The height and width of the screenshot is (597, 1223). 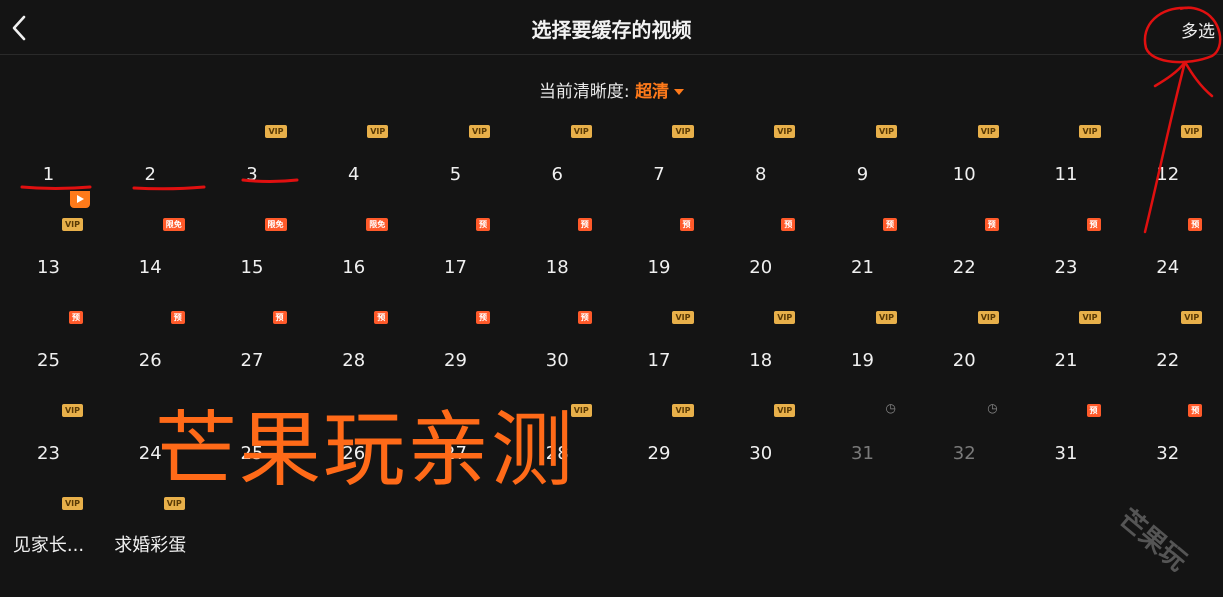 I want to click on clock-icon: ◷, so click(x=890, y=408).